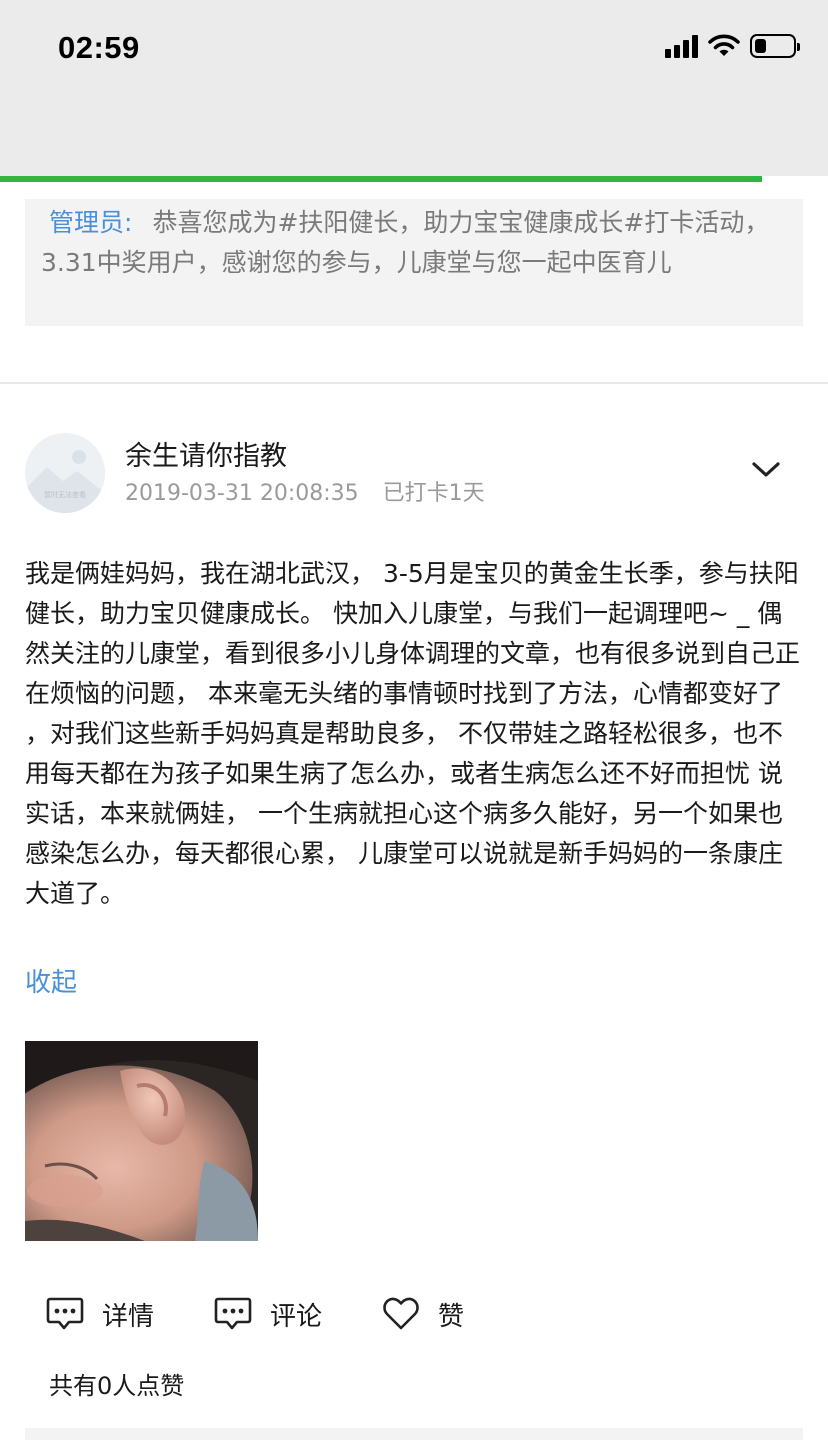 The height and width of the screenshot is (1440, 828). Describe the element at coordinates (91, 222) in the screenshot. I see `admin-label: 管理员:` at that location.